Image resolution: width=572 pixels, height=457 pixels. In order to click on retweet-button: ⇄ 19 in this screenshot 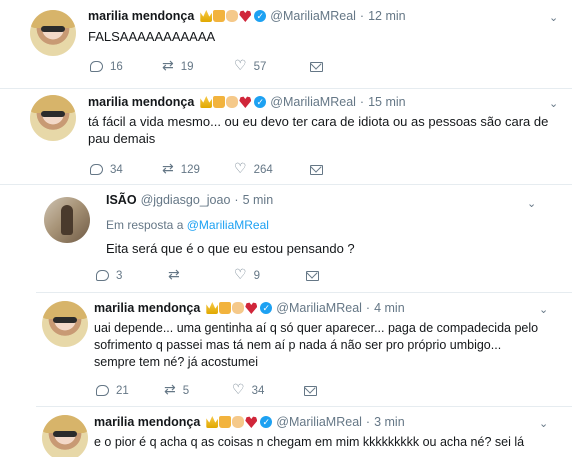, I will do `click(198, 66)`.